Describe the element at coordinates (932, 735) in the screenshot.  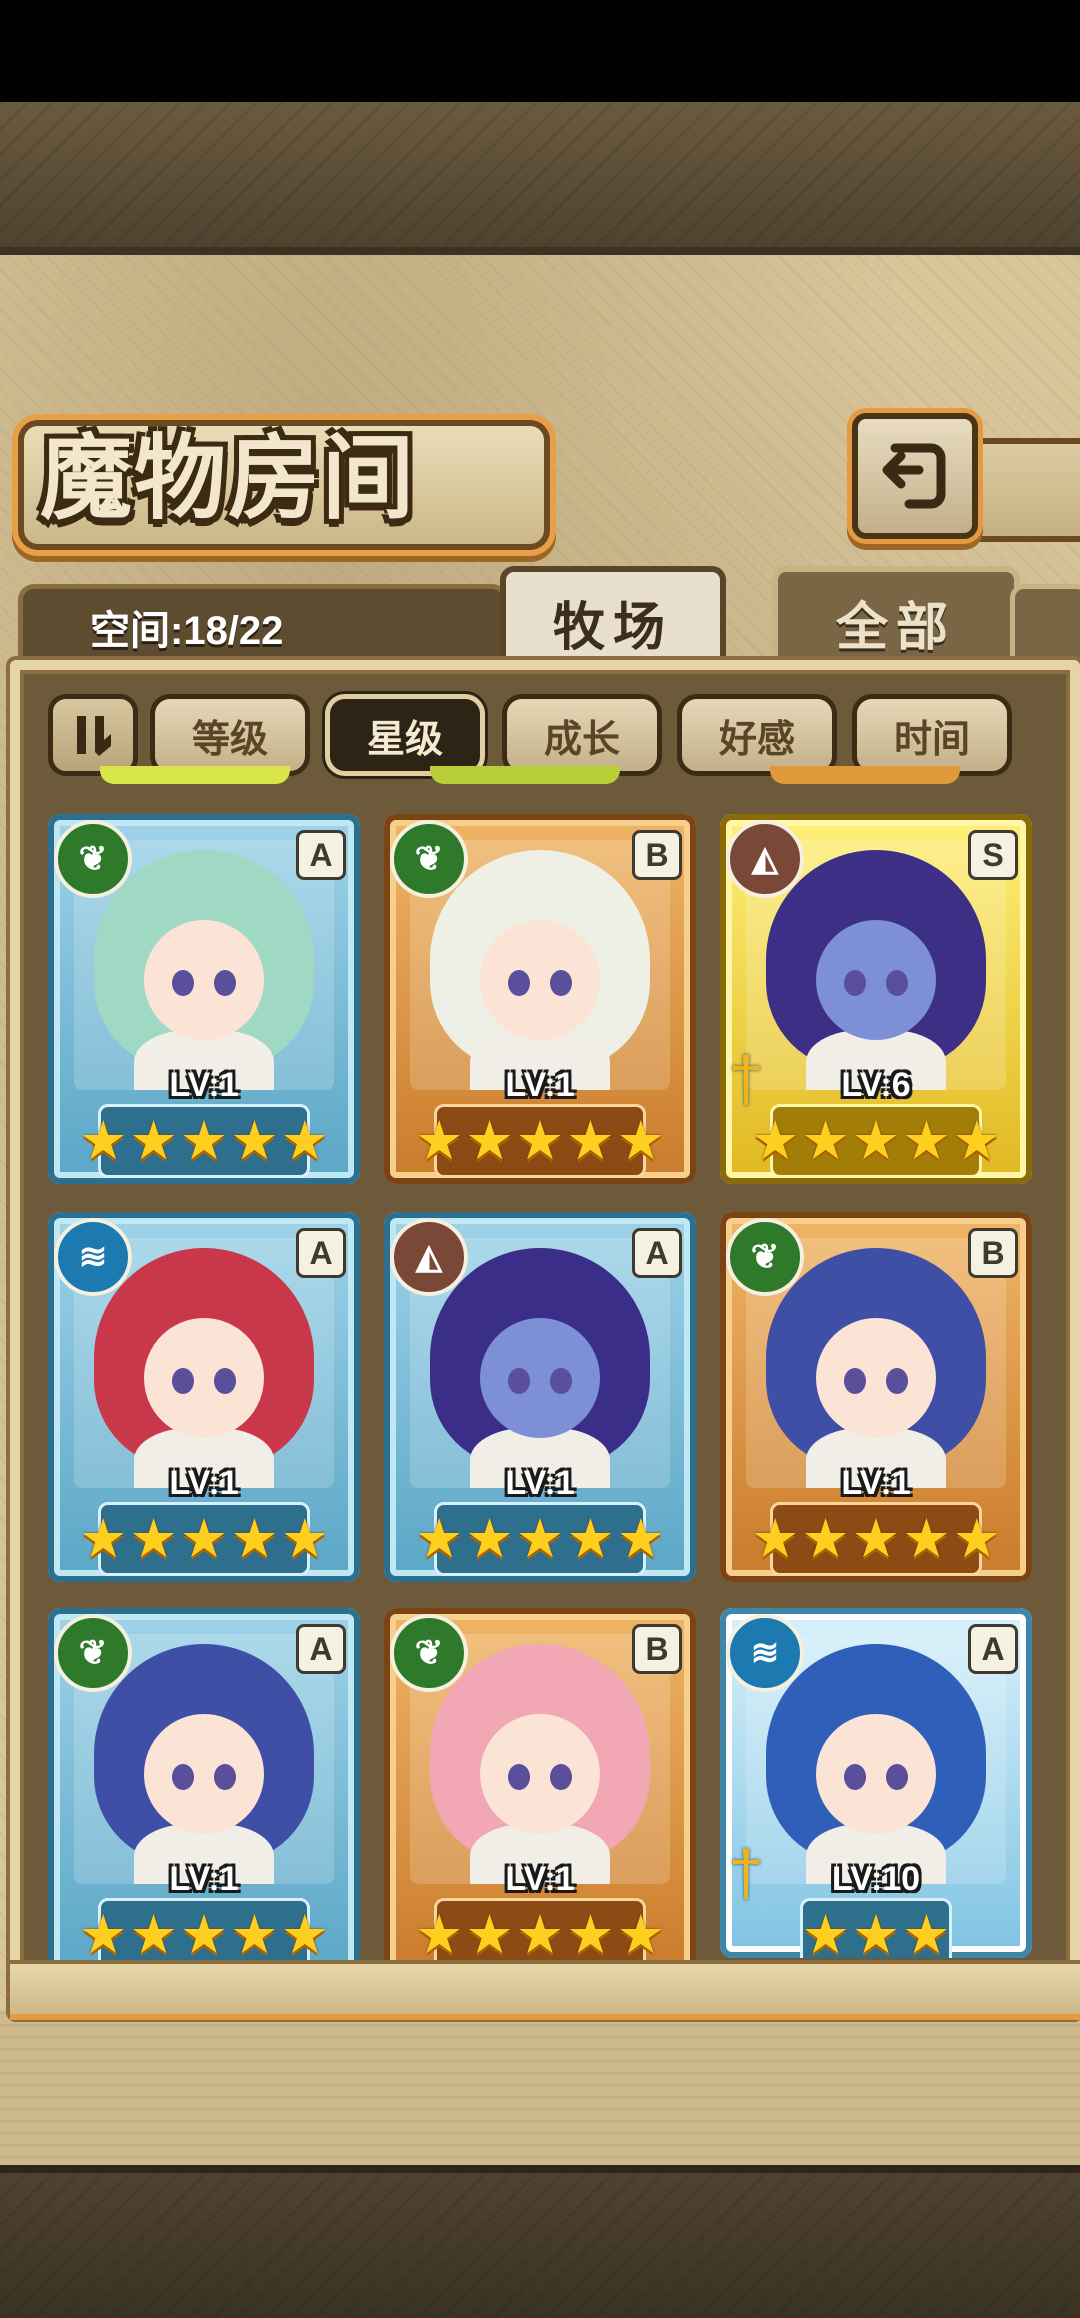
I see `sort-button-time: 时间` at that location.